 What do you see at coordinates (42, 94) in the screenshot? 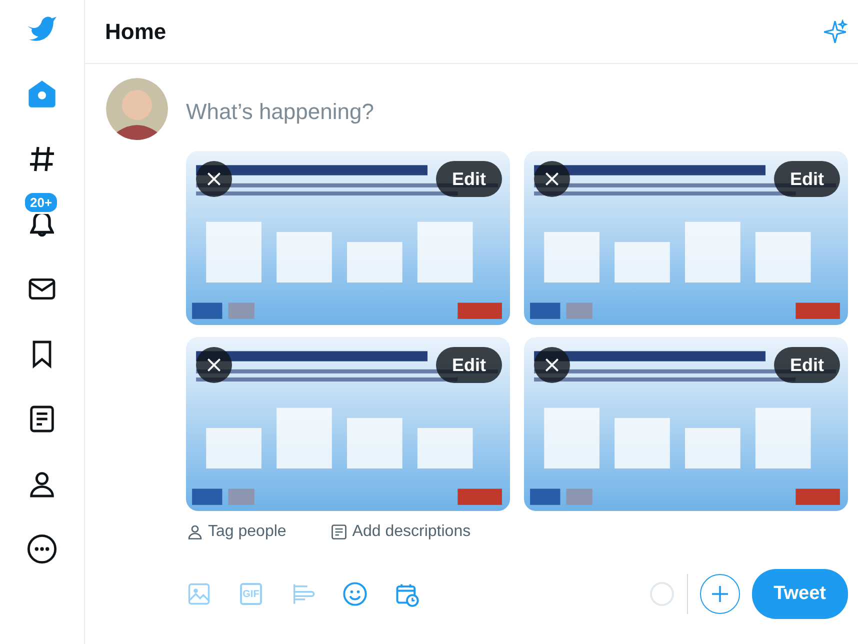
I see `home-icon` at bounding box center [42, 94].